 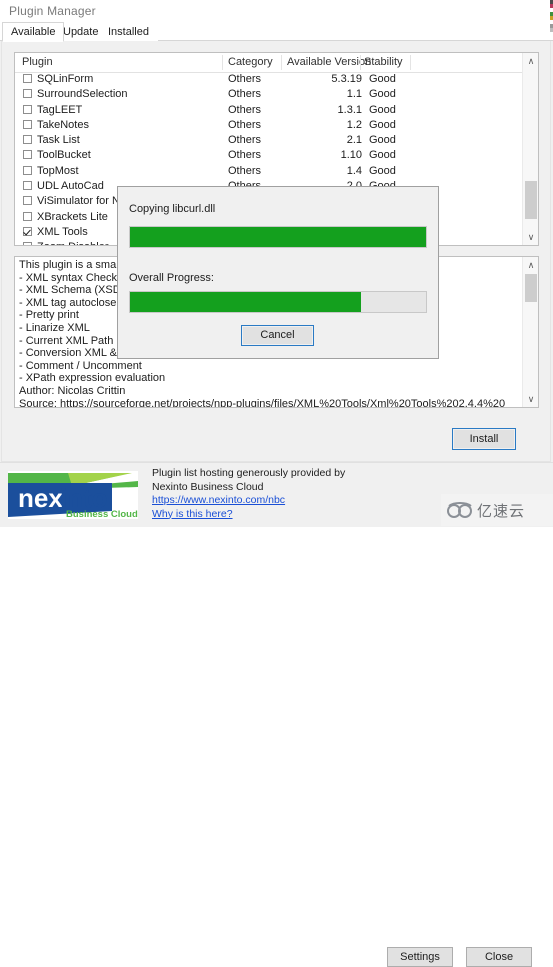 I want to click on cancel-button: Cancel, so click(x=277, y=335).